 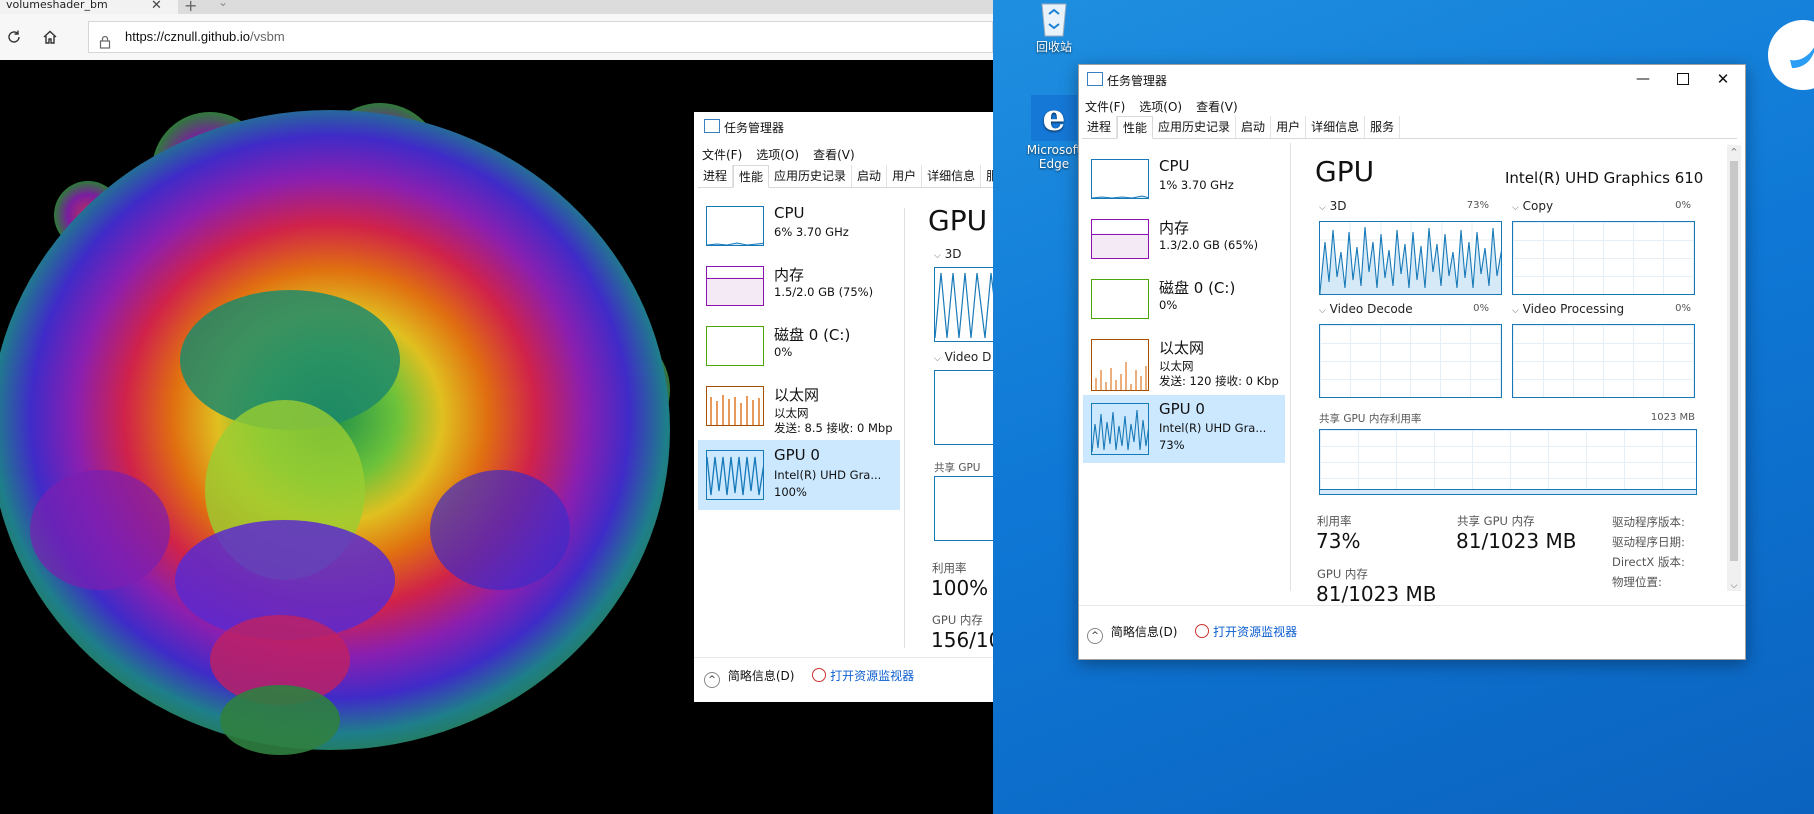 I want to click on gpu-thumbnail, so click(x=735, y=475).